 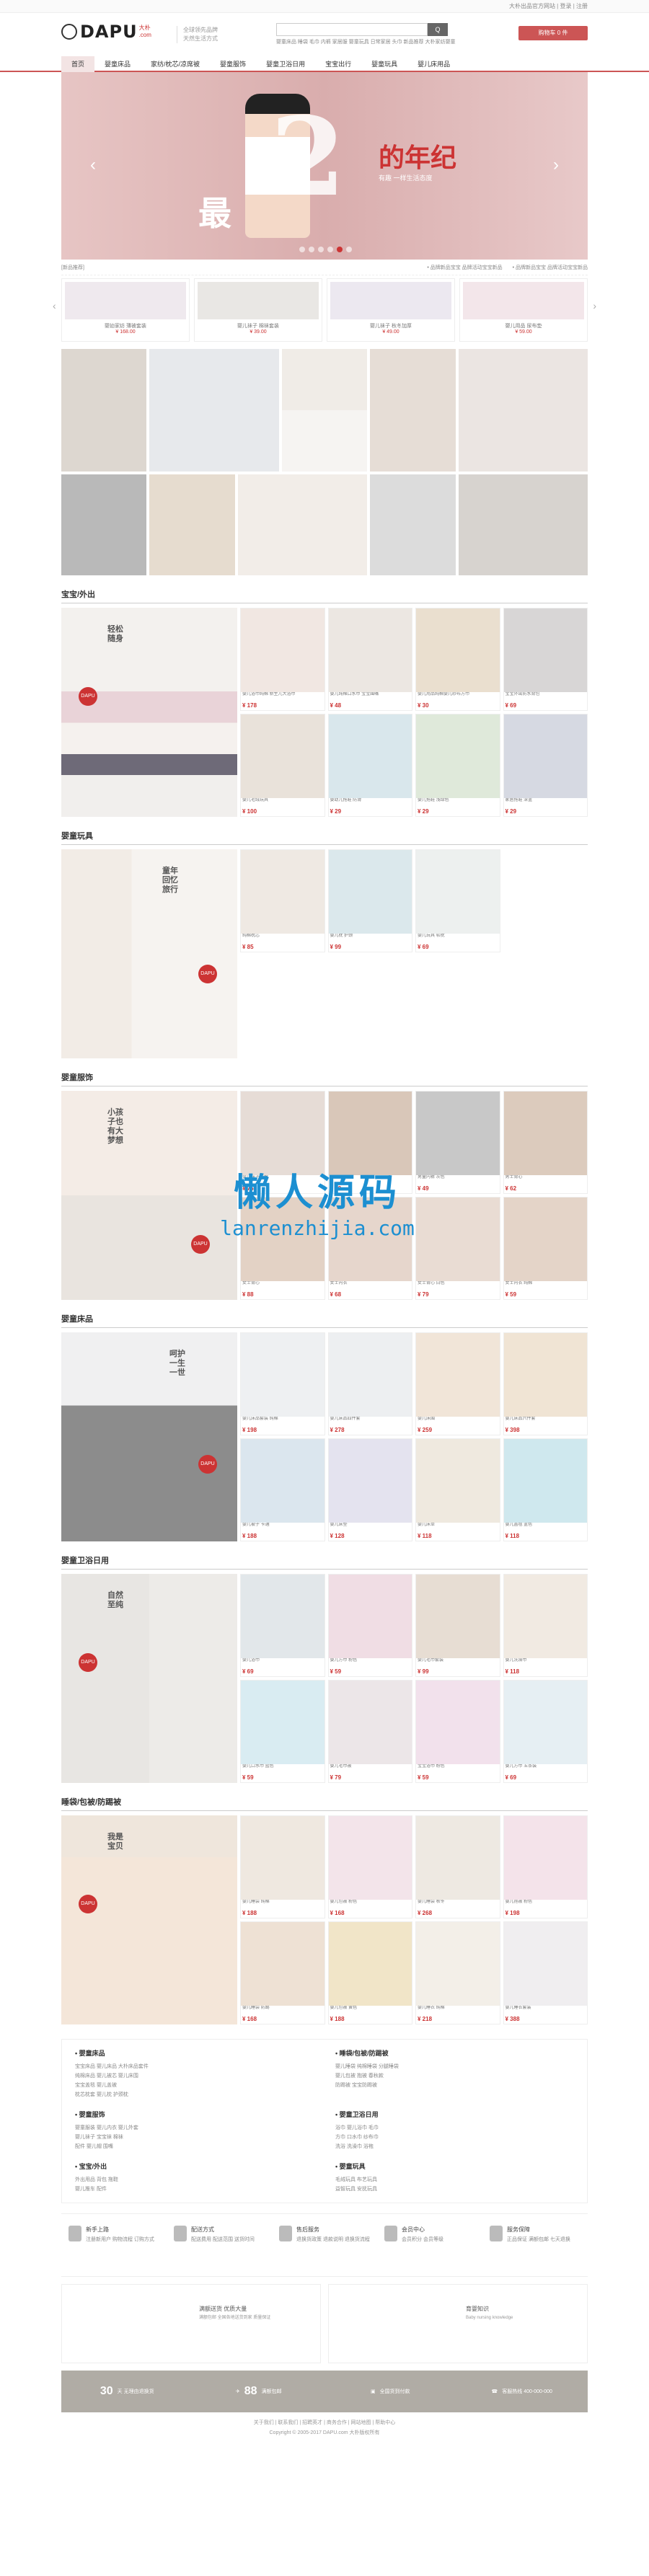 I want to click on service-links: 退换货政策 退款说明 退换货流程, so click(x=333, y=2239).